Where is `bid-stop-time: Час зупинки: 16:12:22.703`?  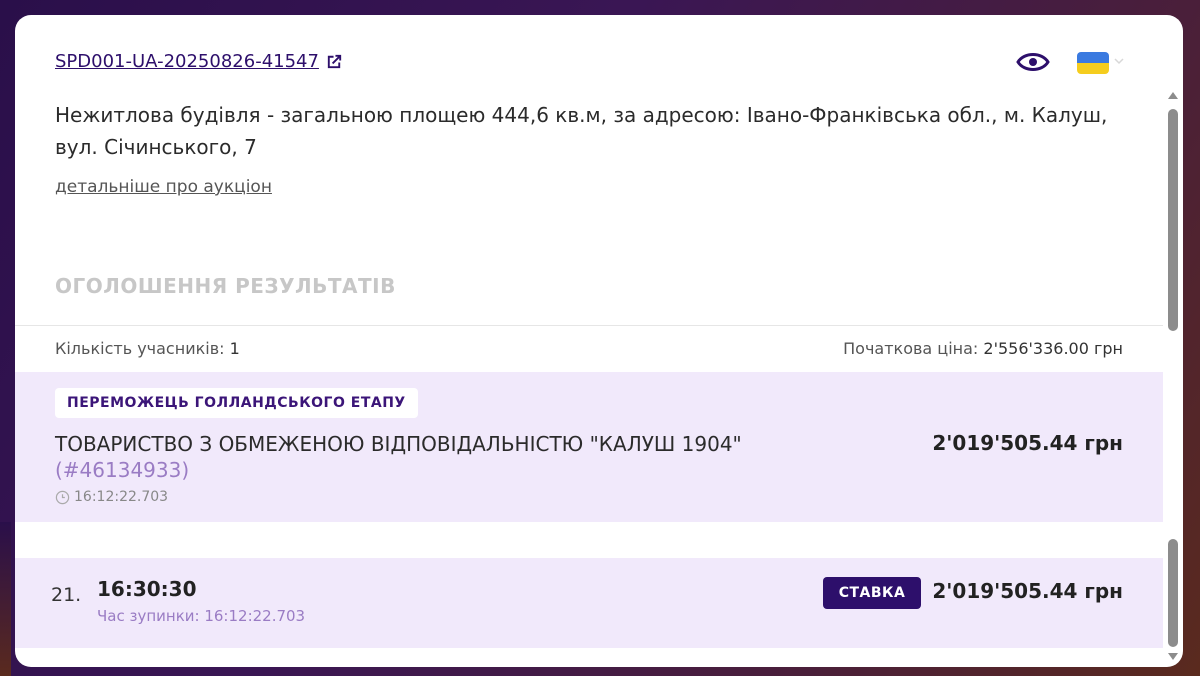
bid-stop-time: Час зупинки: 16:12:22.703 is located at coordinates (201, 616).